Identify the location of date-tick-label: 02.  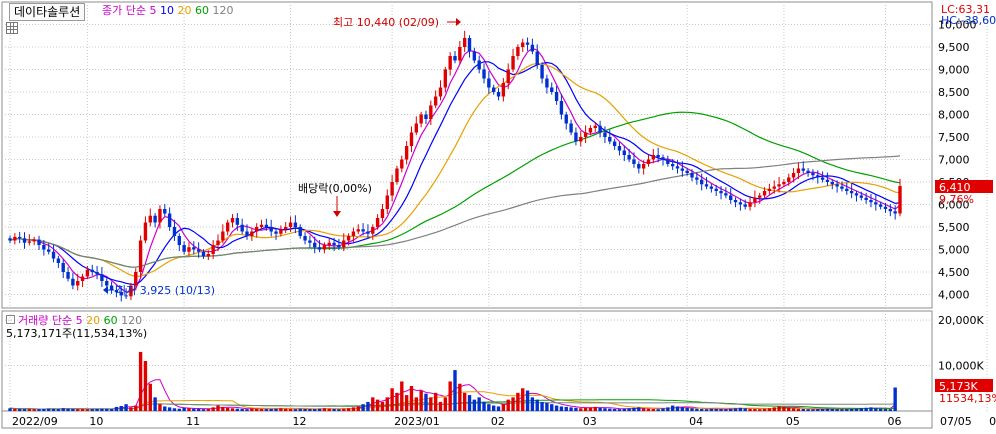
(498, 421).